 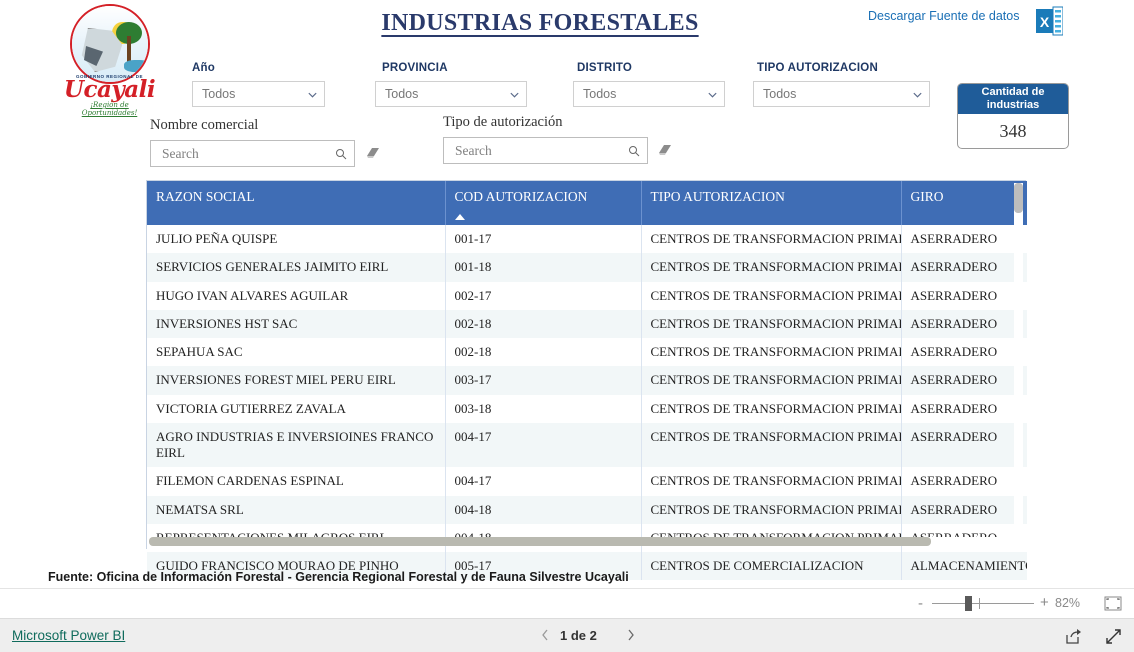 What do you see at coordinates (543, 380) in the screenshot?
I see `cell-cod-autorizacion: 003-17` at bounding box center [543, 380].